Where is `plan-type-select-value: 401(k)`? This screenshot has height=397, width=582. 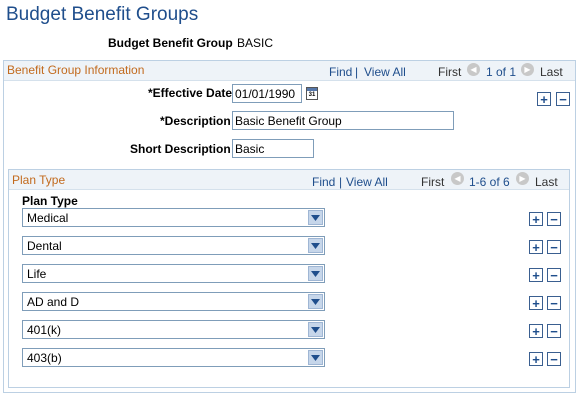 plan-type-select-value: 401(k) is located at coordinates (44, 330).